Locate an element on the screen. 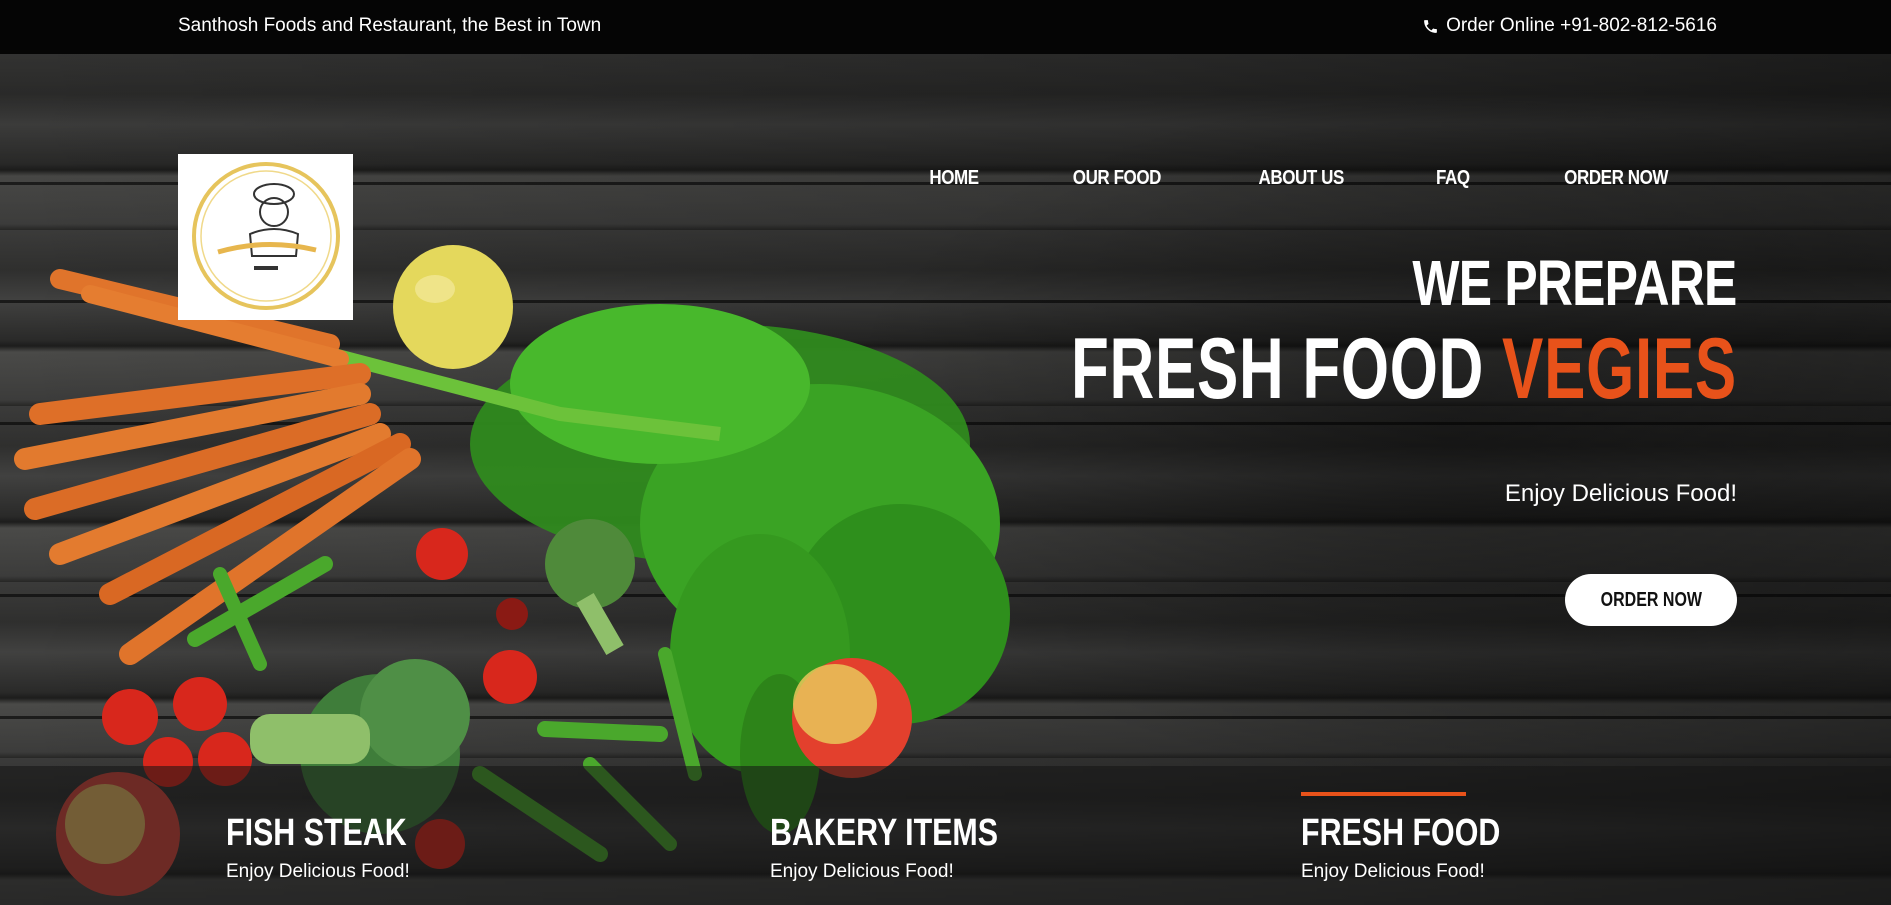 The image size is (1891, 905). order-phone-text: Order Online +91-802-812-5616 is located at coordinates (1581, 26).